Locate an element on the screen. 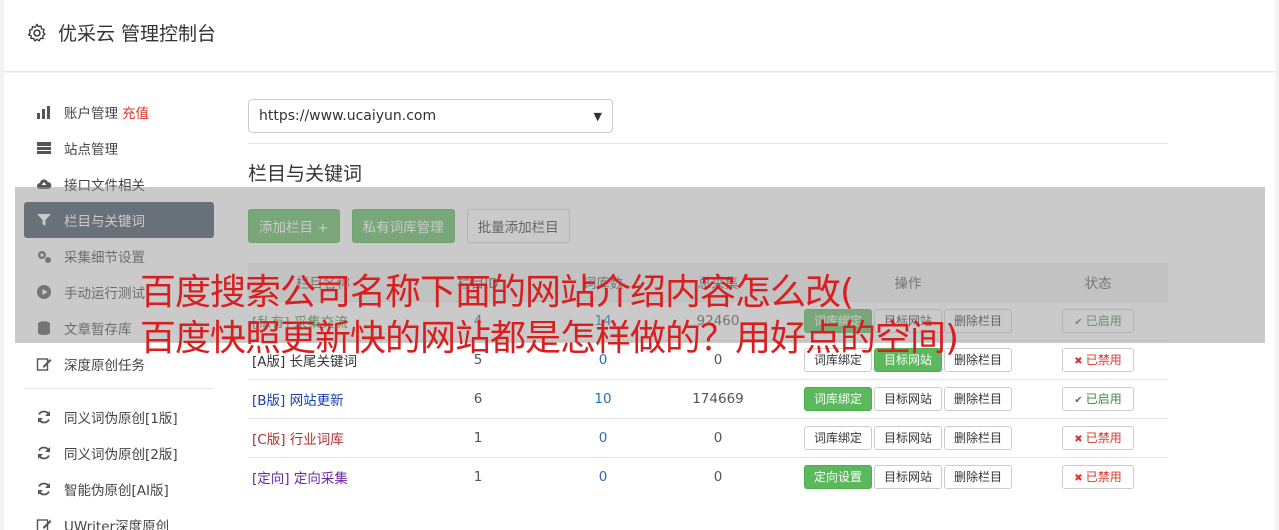 The image size is (1279, 530). divider is located at coordinates (708, 143).